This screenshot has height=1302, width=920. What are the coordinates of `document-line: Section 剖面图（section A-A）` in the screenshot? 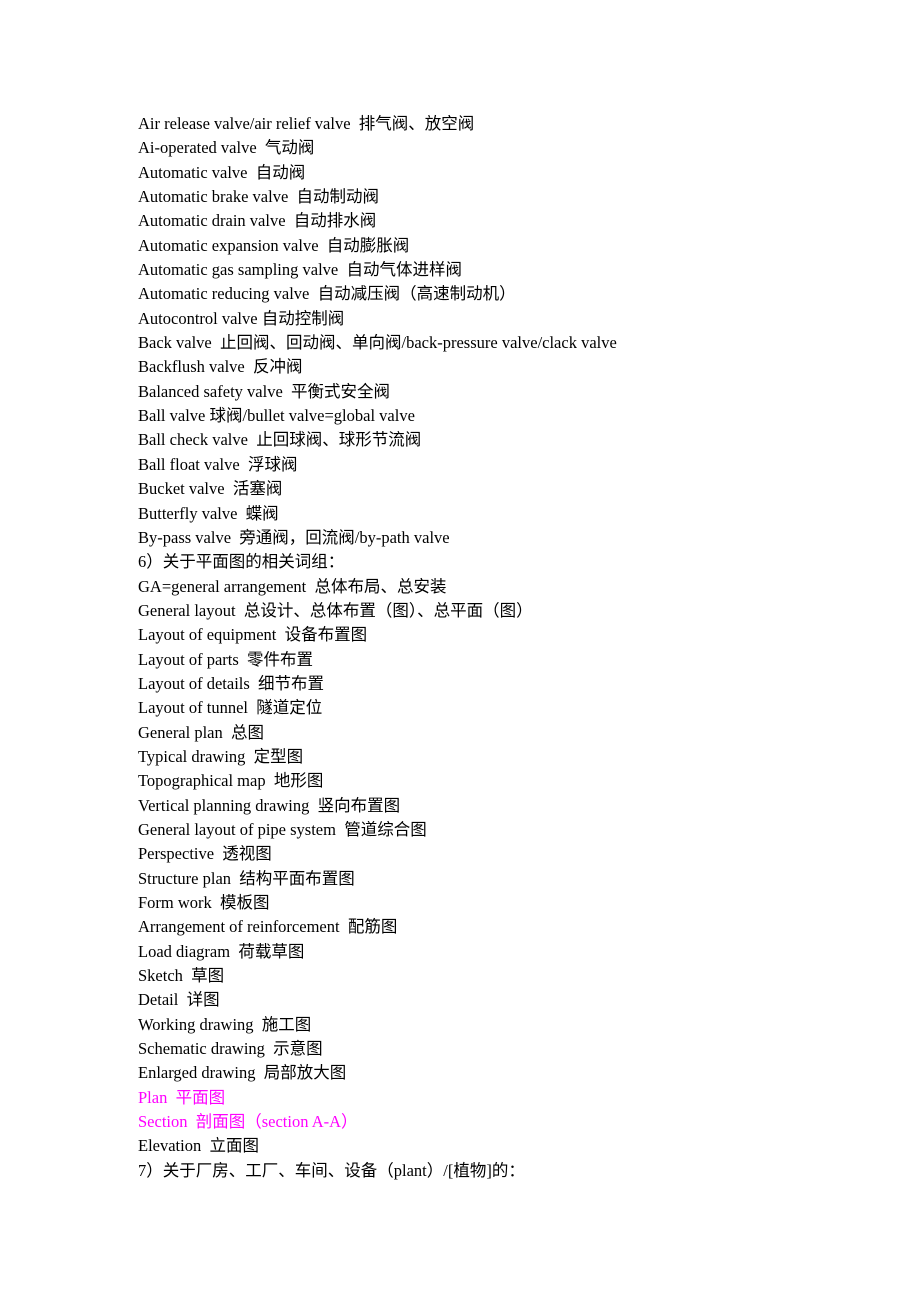 It's located at (248, 1122).